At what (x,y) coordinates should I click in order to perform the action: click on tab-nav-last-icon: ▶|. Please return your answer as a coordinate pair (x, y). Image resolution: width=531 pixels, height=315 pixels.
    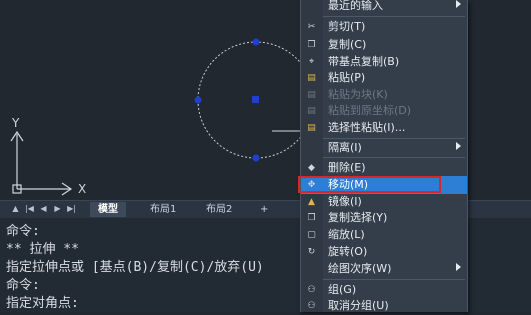
    Looking at the image, I should click on (71, 209).